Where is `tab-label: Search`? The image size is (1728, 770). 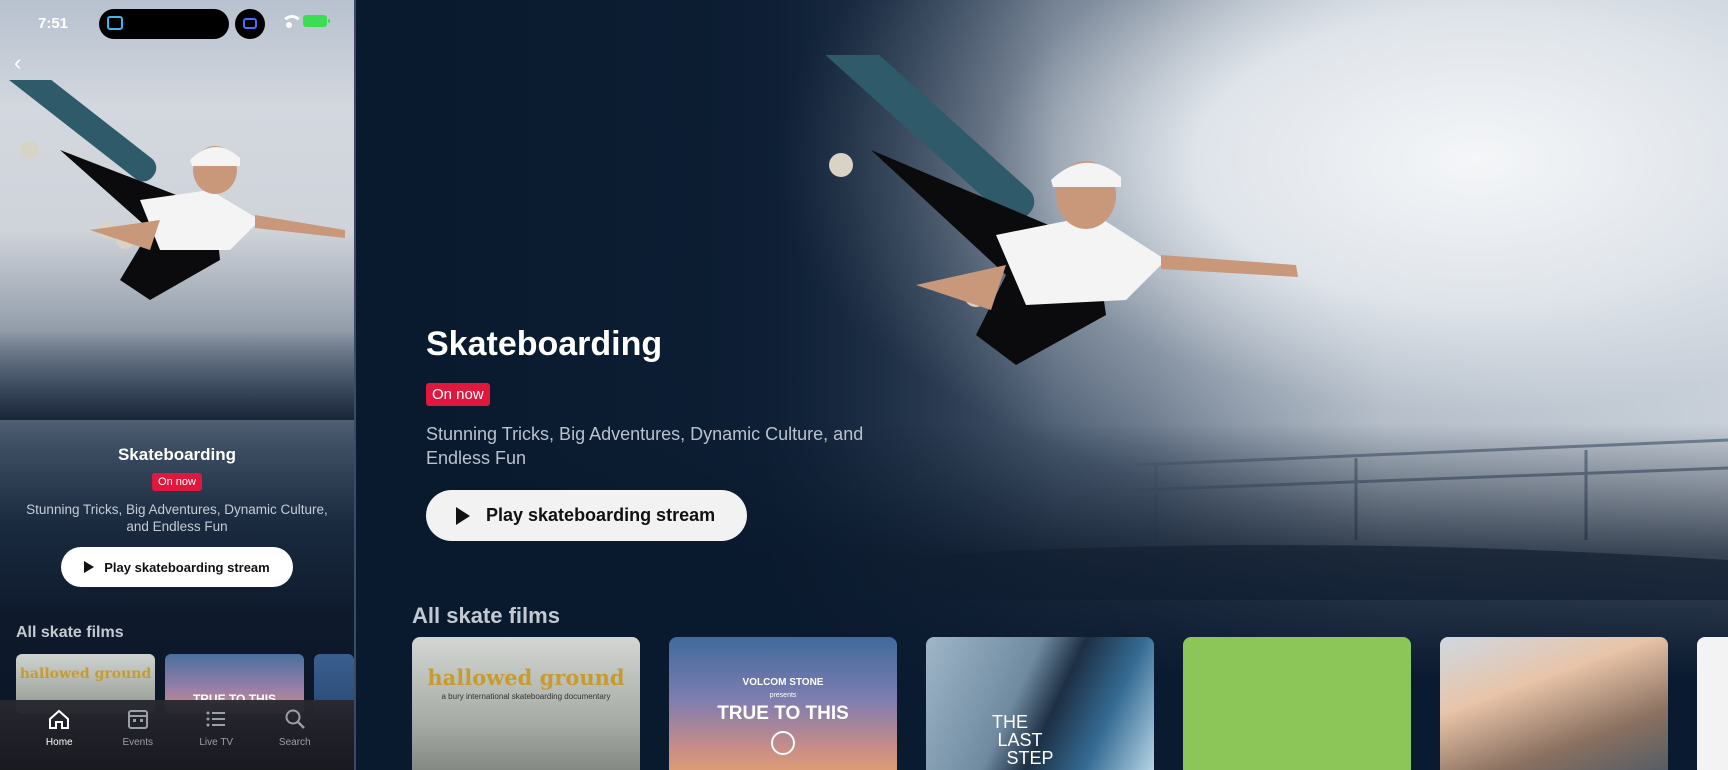
tab-label: Search is located at coordinates (294, 742).